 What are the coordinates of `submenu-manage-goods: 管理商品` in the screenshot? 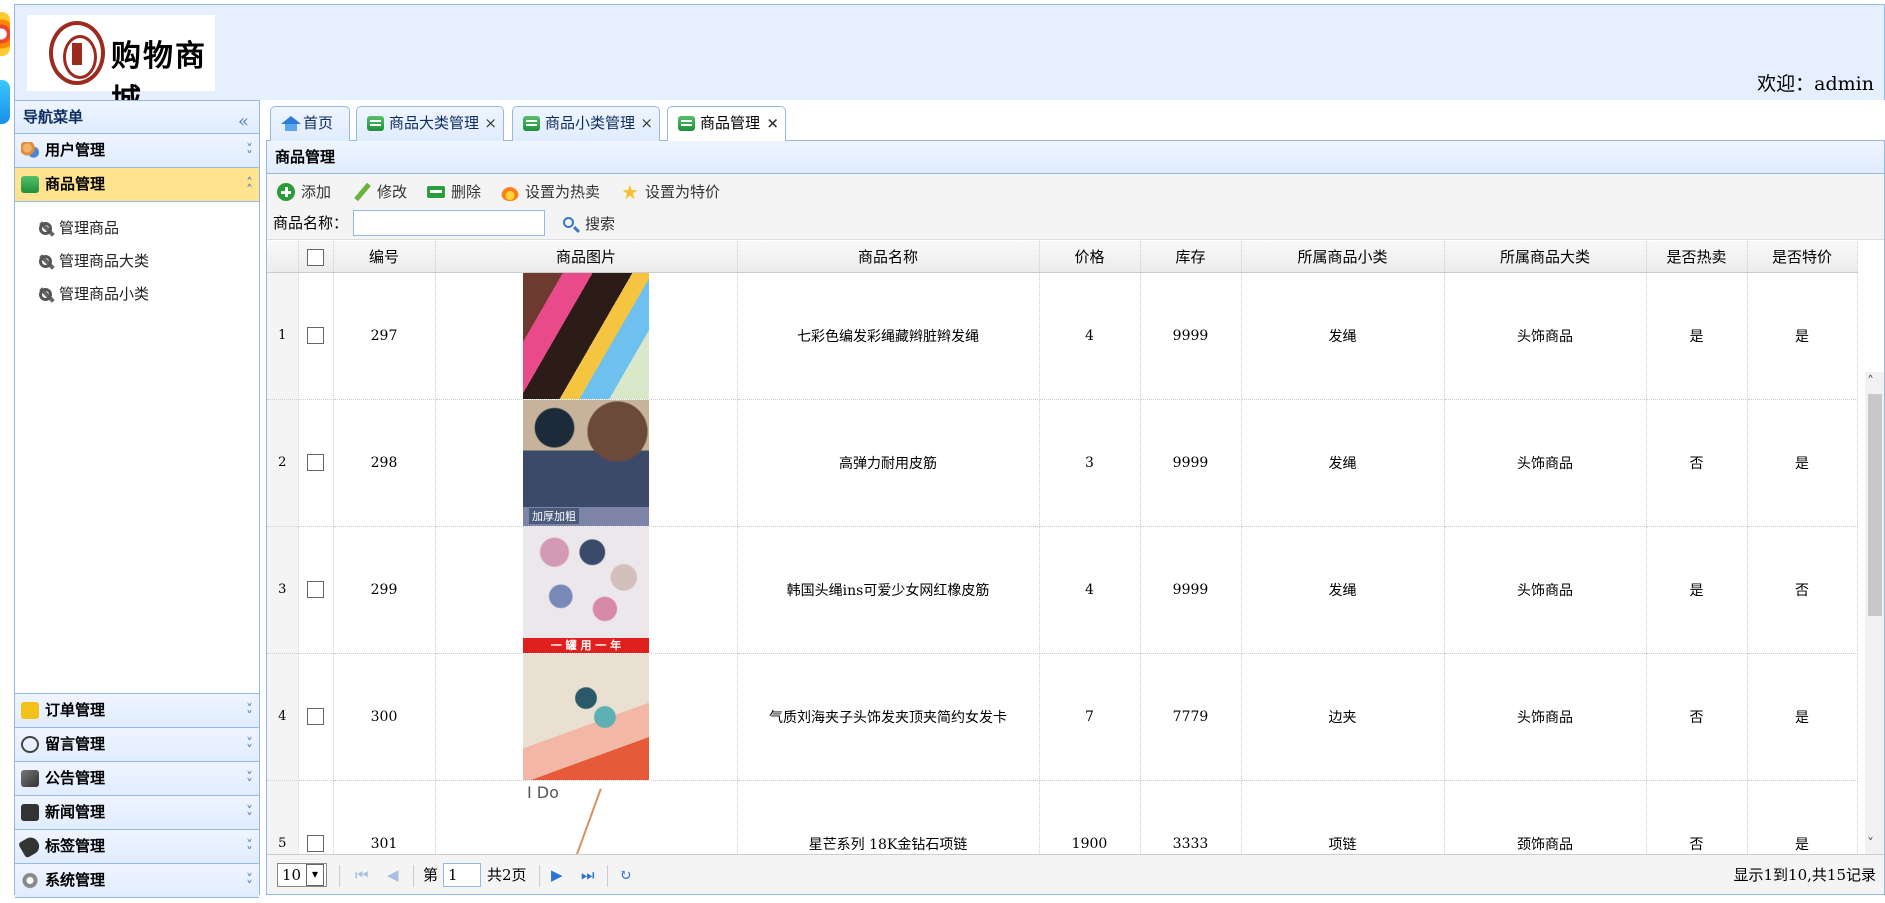 It's located at (137, 228).